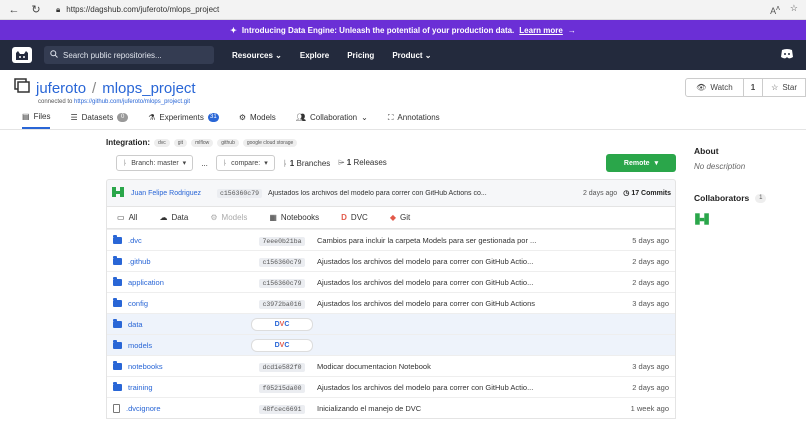 The image size is (806, 433). Describe the element at coordinates (722, 198) in the screenshot. I see `collaborators-title: Collaborators` at that location.